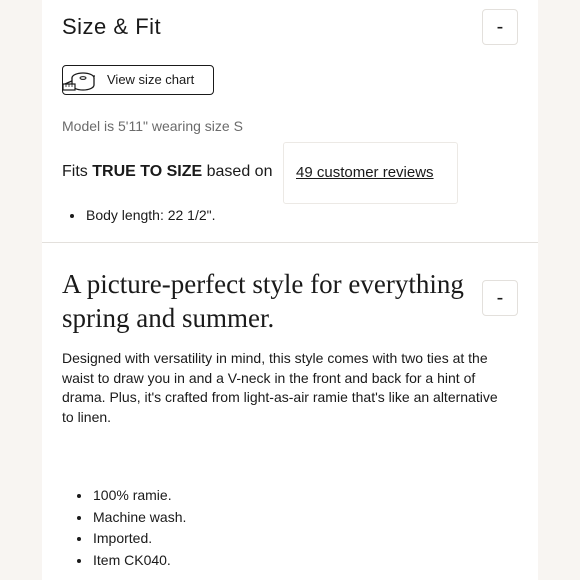 The width and height of the screenshot is (580, 580). I want to click on size-fit-collapse-button: -, so click(500, 27).